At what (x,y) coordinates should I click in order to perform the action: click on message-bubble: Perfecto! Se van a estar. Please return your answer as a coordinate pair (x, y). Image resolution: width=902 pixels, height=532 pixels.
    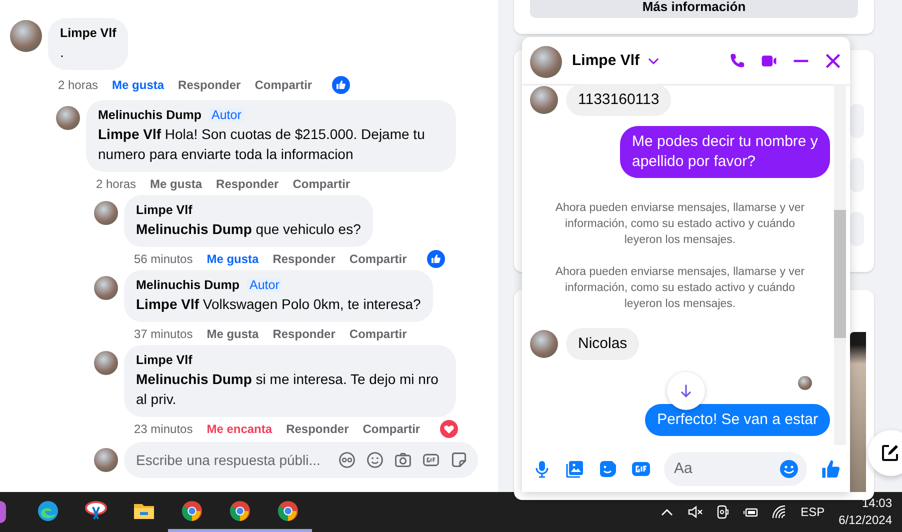
    Looking at the image, I should click on (737, 420).